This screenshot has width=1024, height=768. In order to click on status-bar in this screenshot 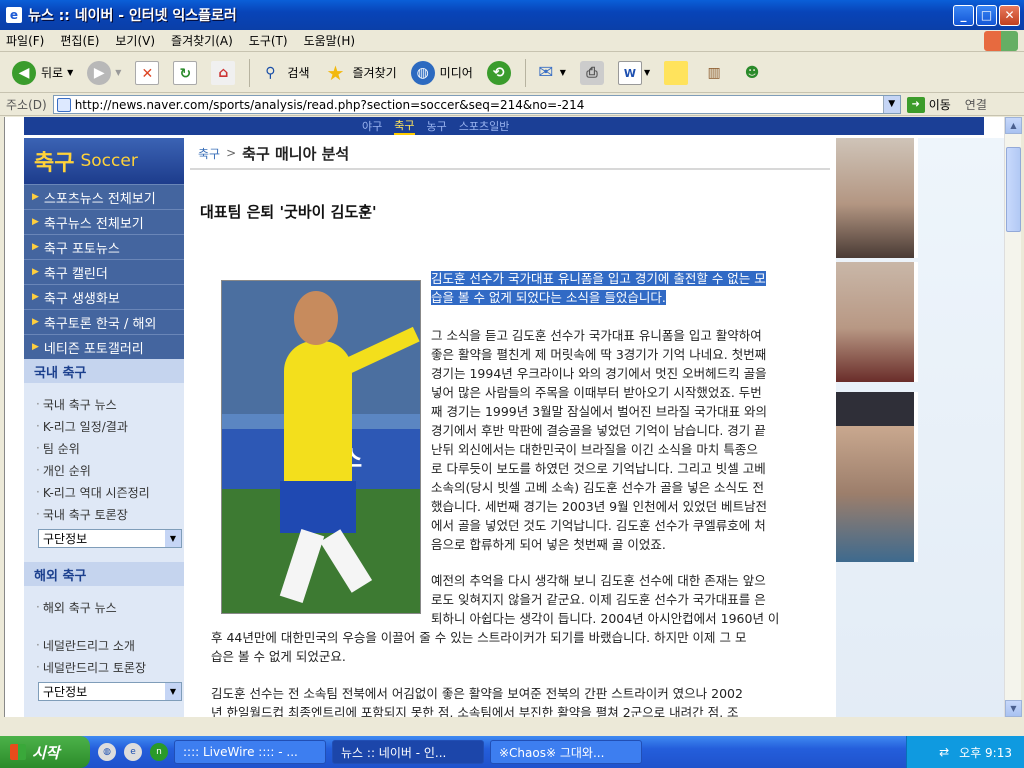, I will do `click(512, 727)`.